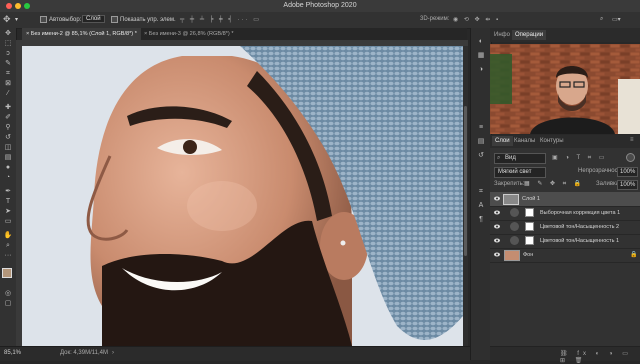 The width and height of the screenshot is (640, 364). What do you see at coordinates (8, 63) in the screenshot?
I see `quick-select-tool-icon: ✎` at bounding box center [8, 63].